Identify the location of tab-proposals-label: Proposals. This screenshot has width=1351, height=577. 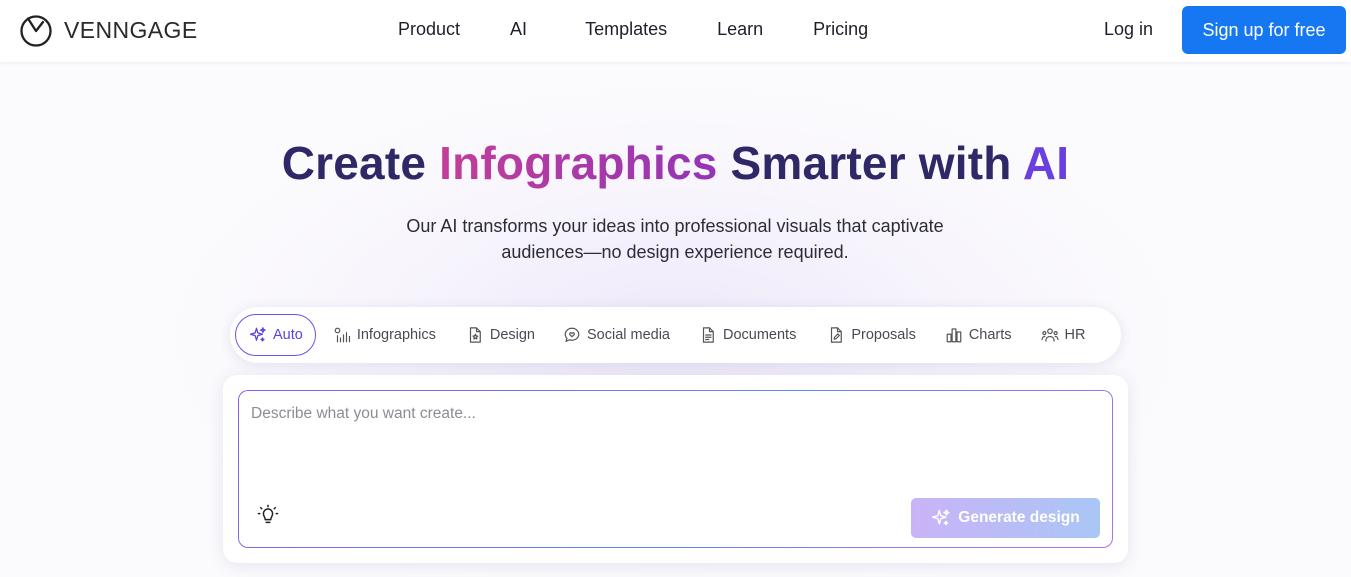
(883, 335).